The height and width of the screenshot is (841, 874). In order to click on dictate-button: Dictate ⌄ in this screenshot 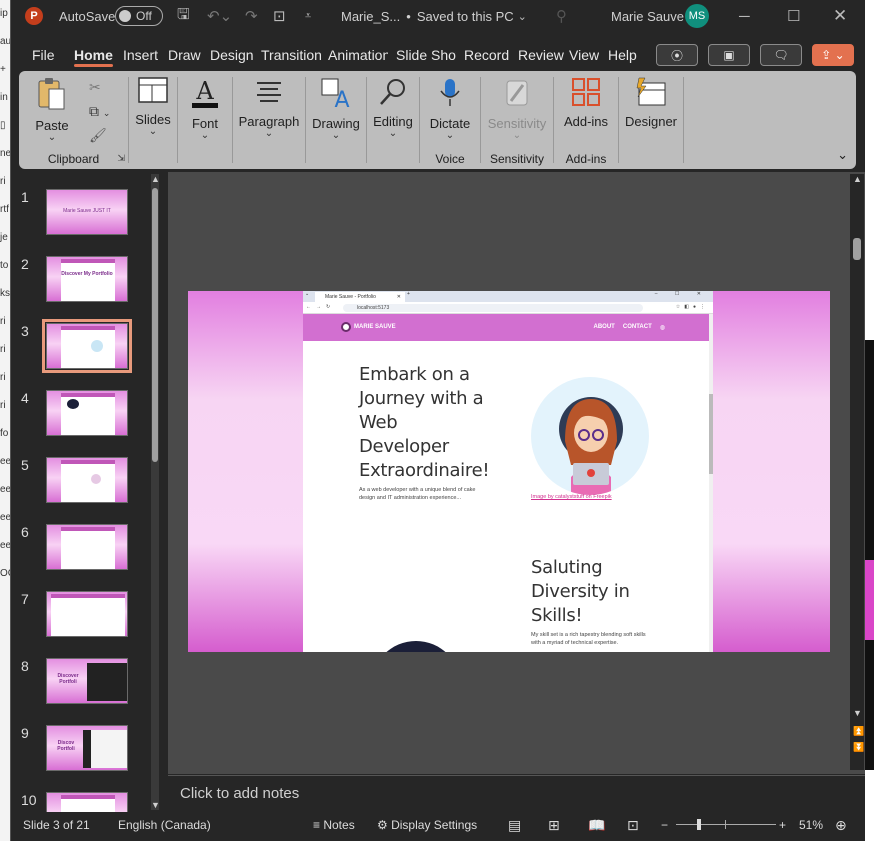, I will do `click(450, 109)`.